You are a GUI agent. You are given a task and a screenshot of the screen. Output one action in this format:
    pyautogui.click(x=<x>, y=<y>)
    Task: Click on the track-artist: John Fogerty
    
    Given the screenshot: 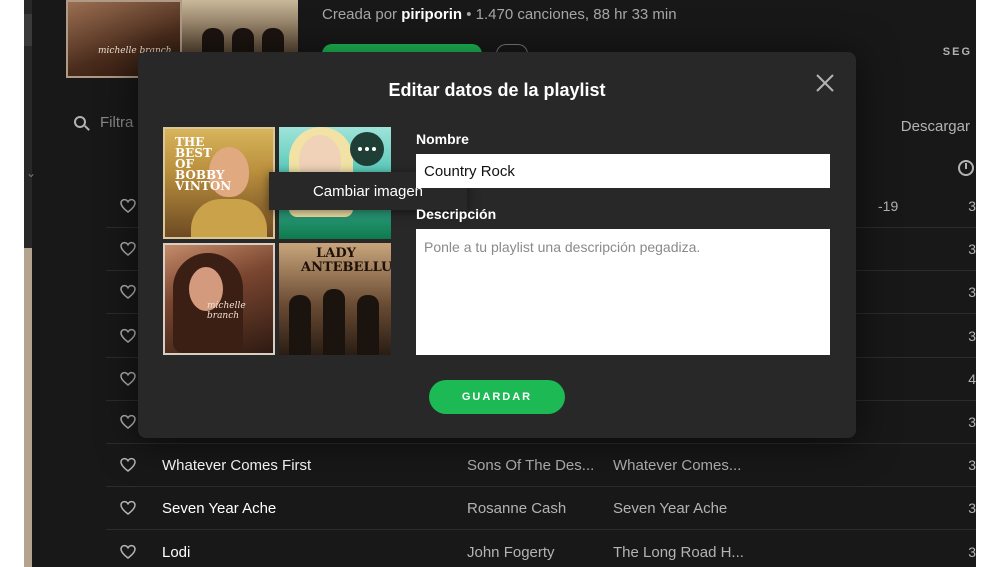 What is the action you would take?
    pyautogui.click(x=511, y=552)
    